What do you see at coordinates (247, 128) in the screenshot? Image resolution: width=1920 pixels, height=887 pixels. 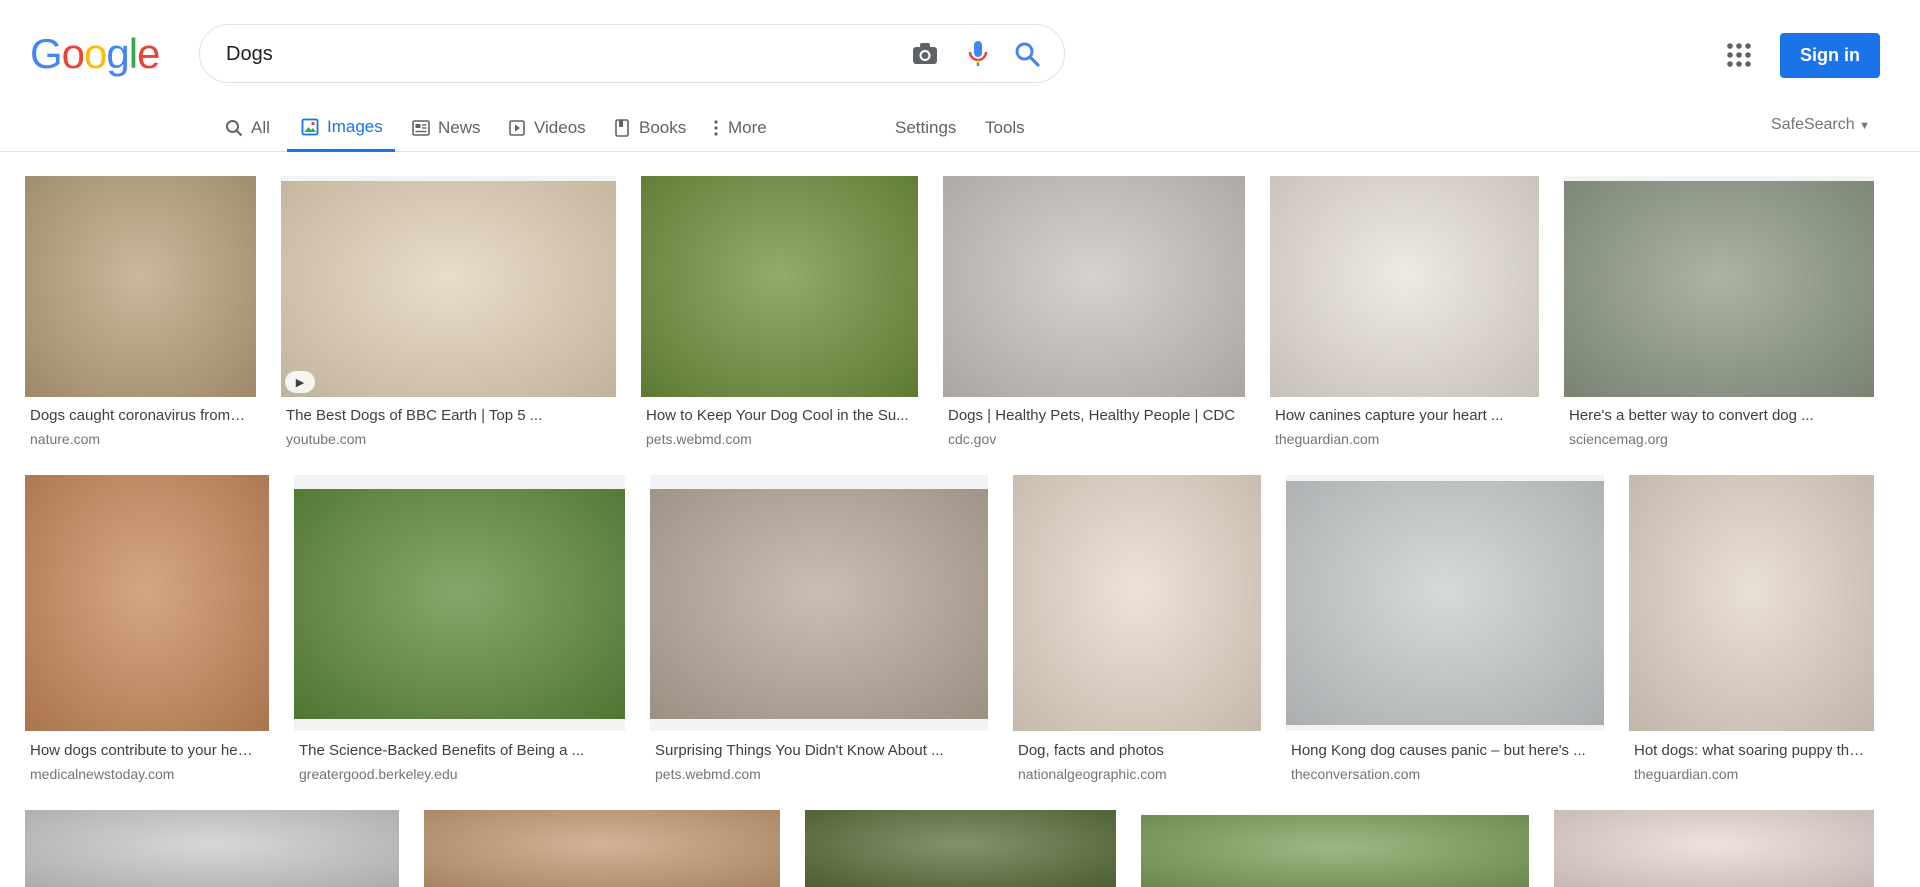 I see `tab-all: All` at bounding box center [247, 128].